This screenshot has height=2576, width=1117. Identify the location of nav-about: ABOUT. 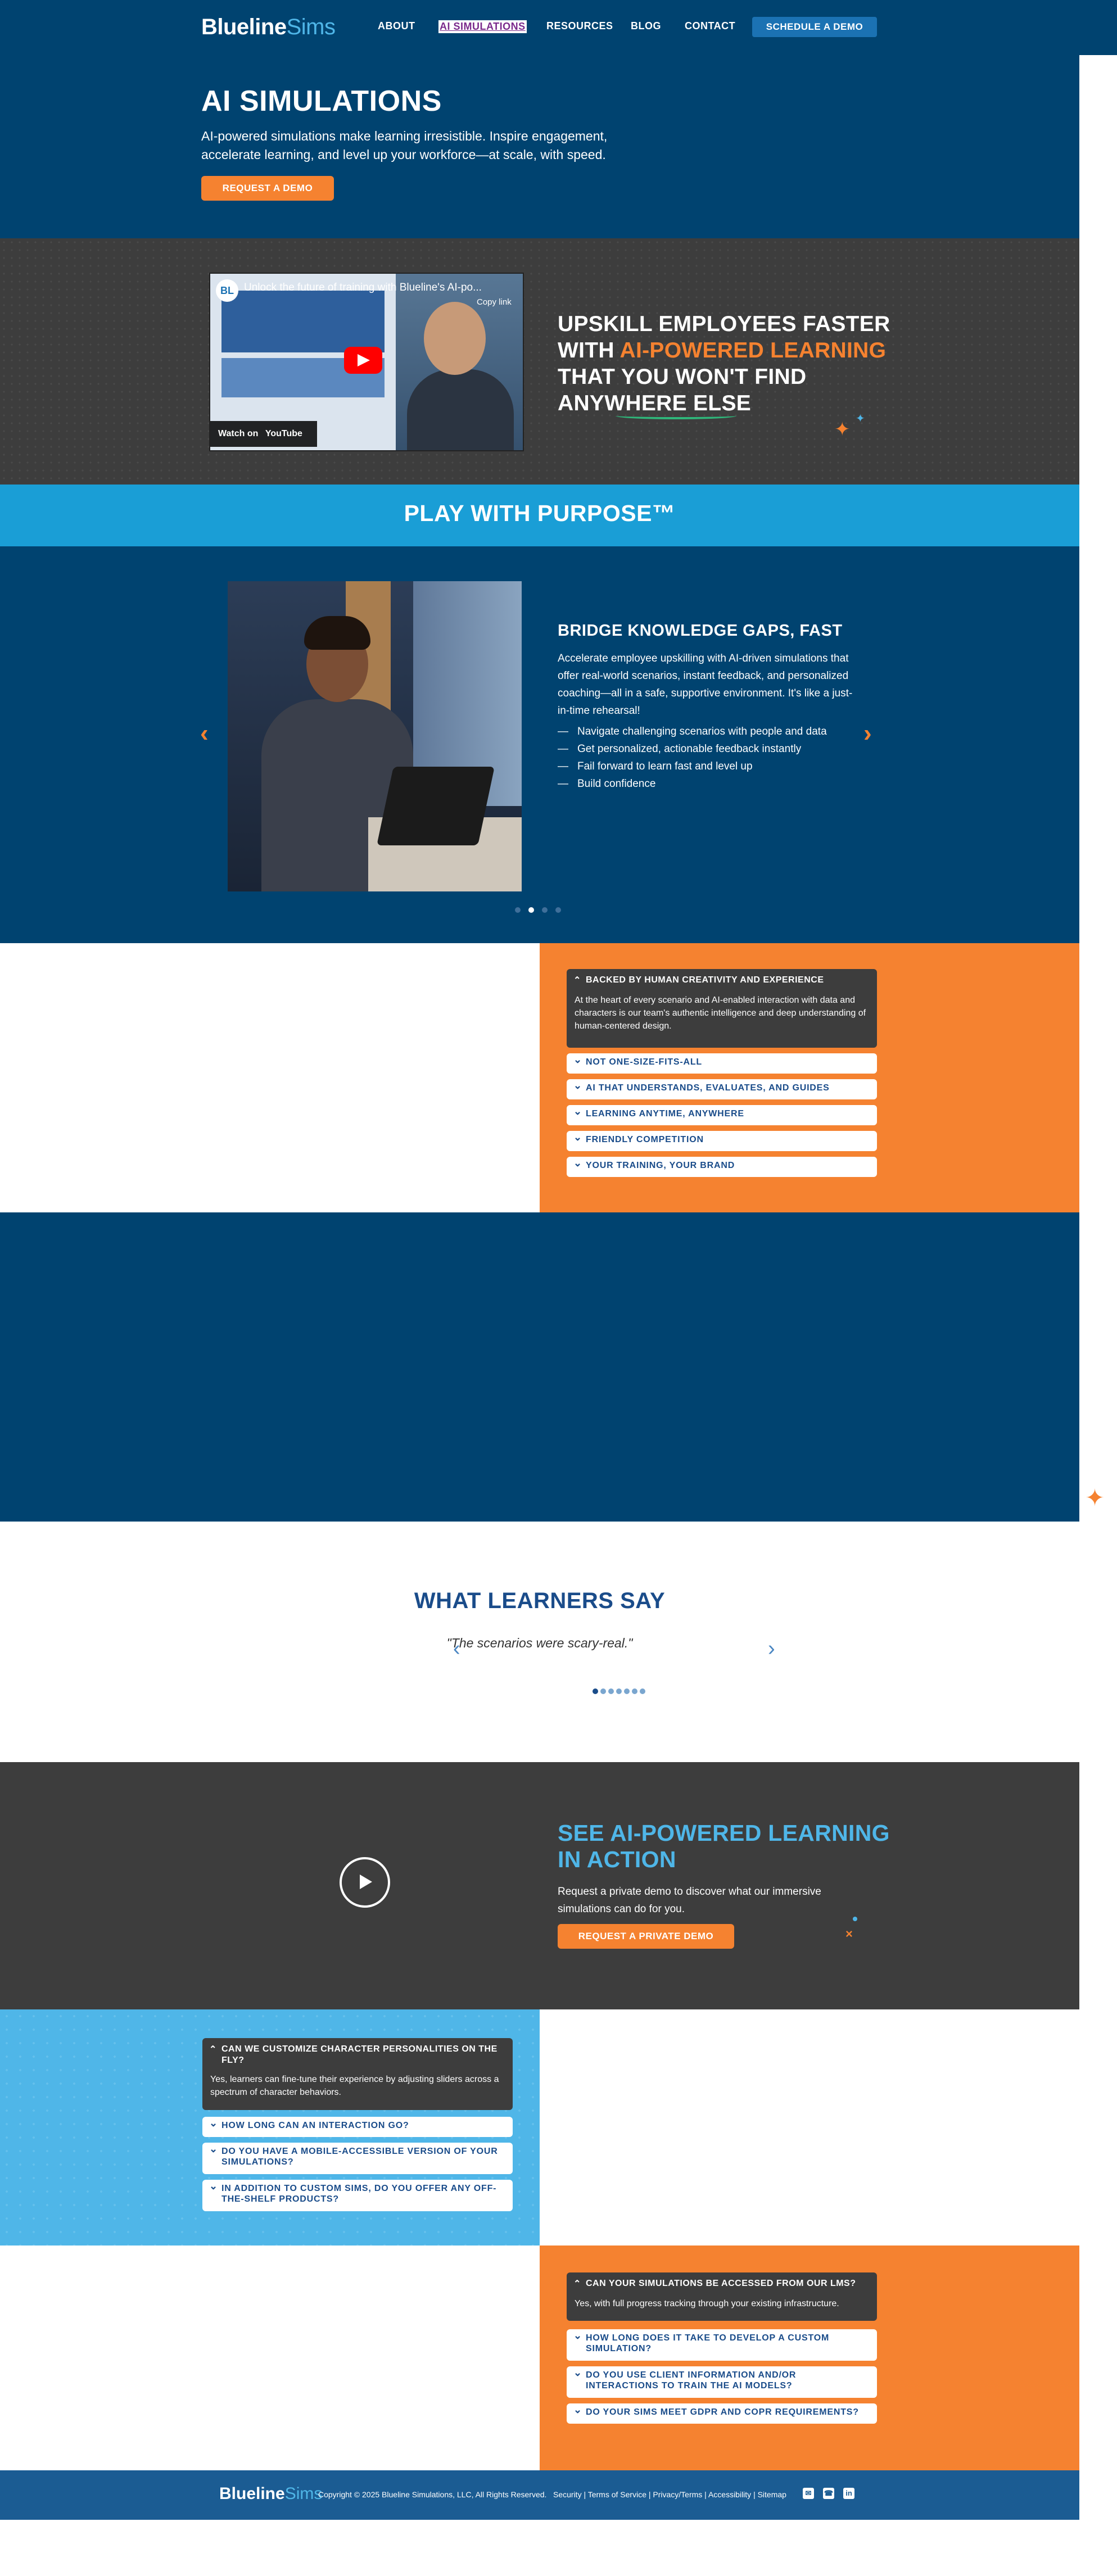
(397, 26).